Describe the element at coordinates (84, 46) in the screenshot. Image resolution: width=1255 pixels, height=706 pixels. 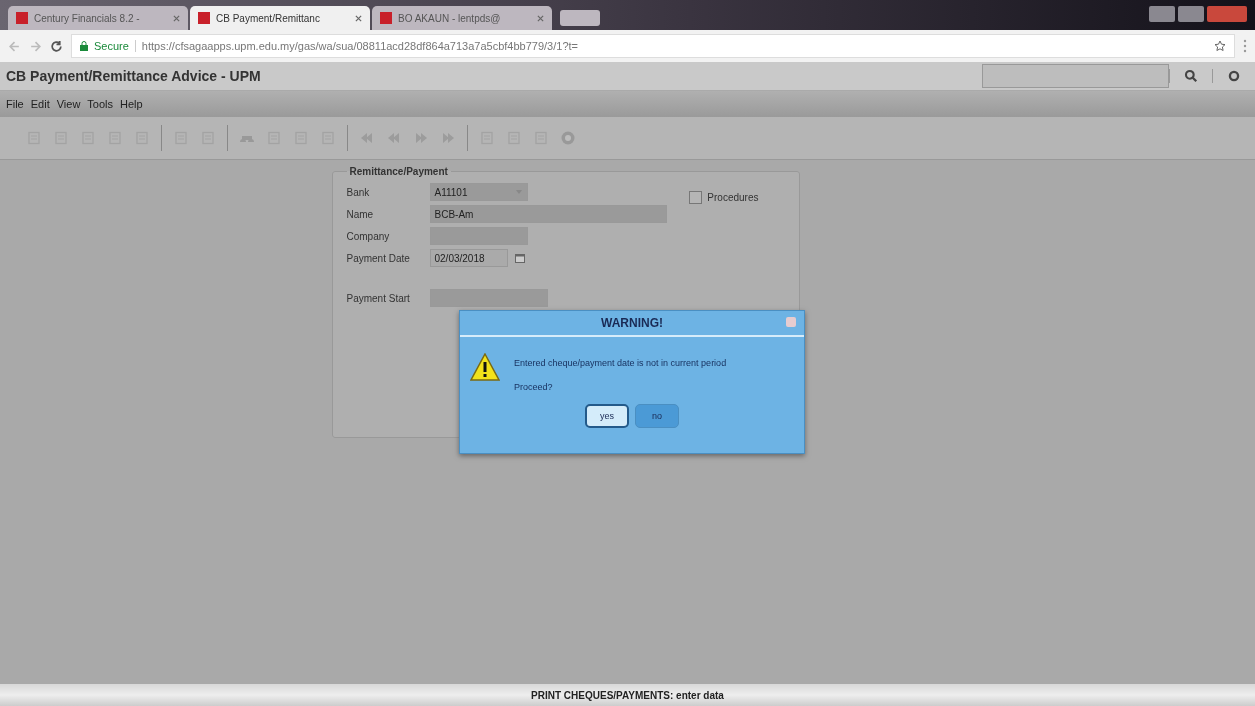
I see `lock-icon` at that location.